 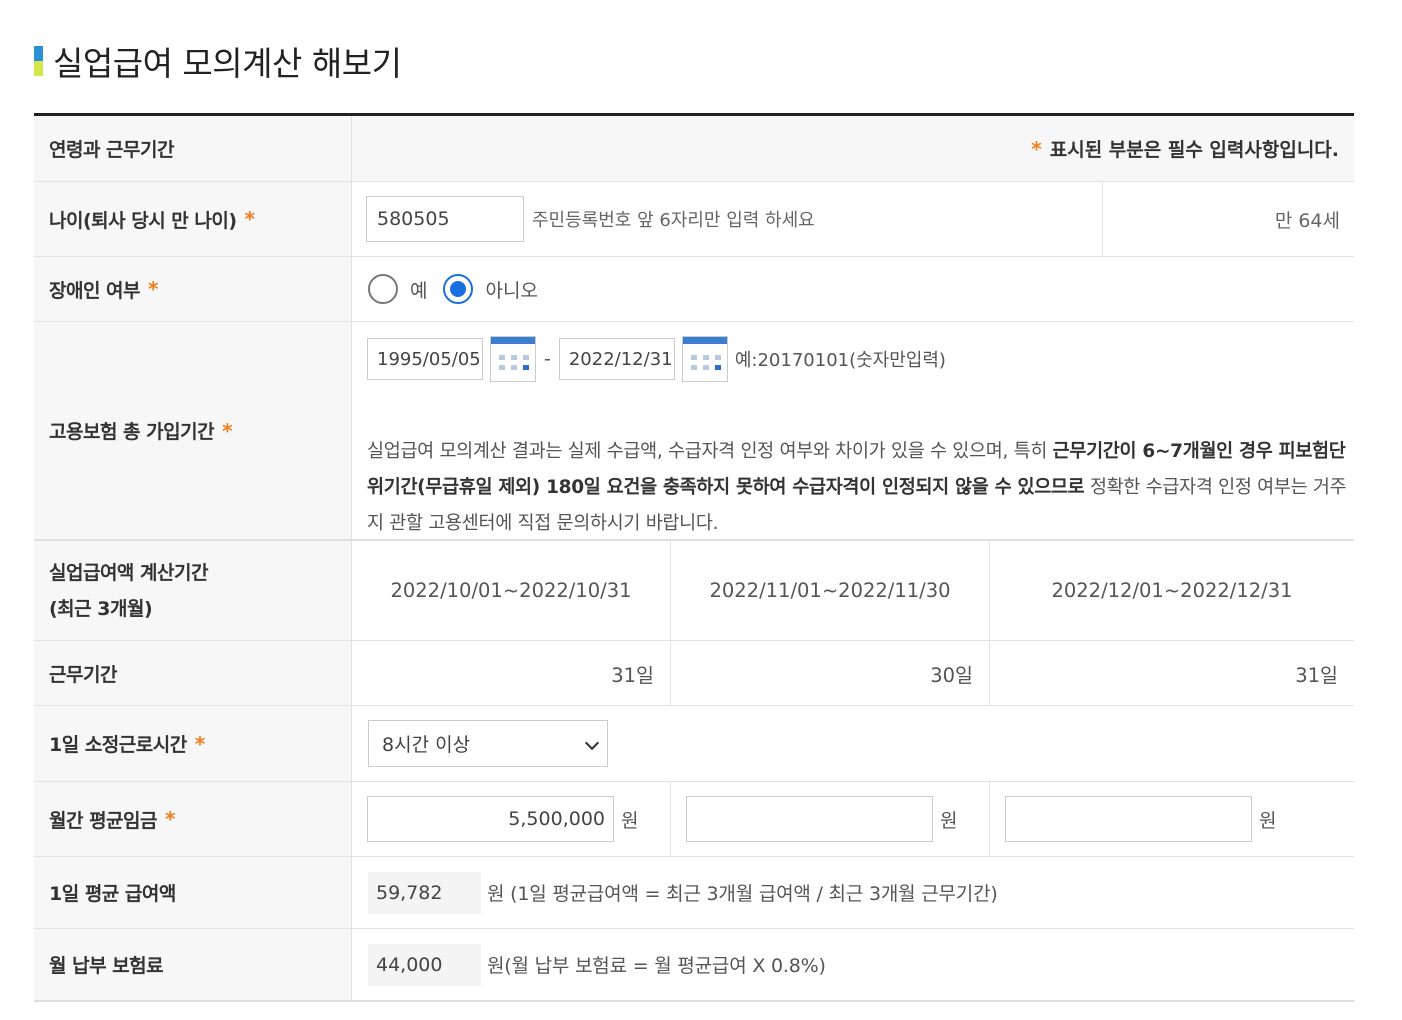 I want to click on period-month-3: 2022/12/01~2022/12/31, so click(x=1171, y=590).